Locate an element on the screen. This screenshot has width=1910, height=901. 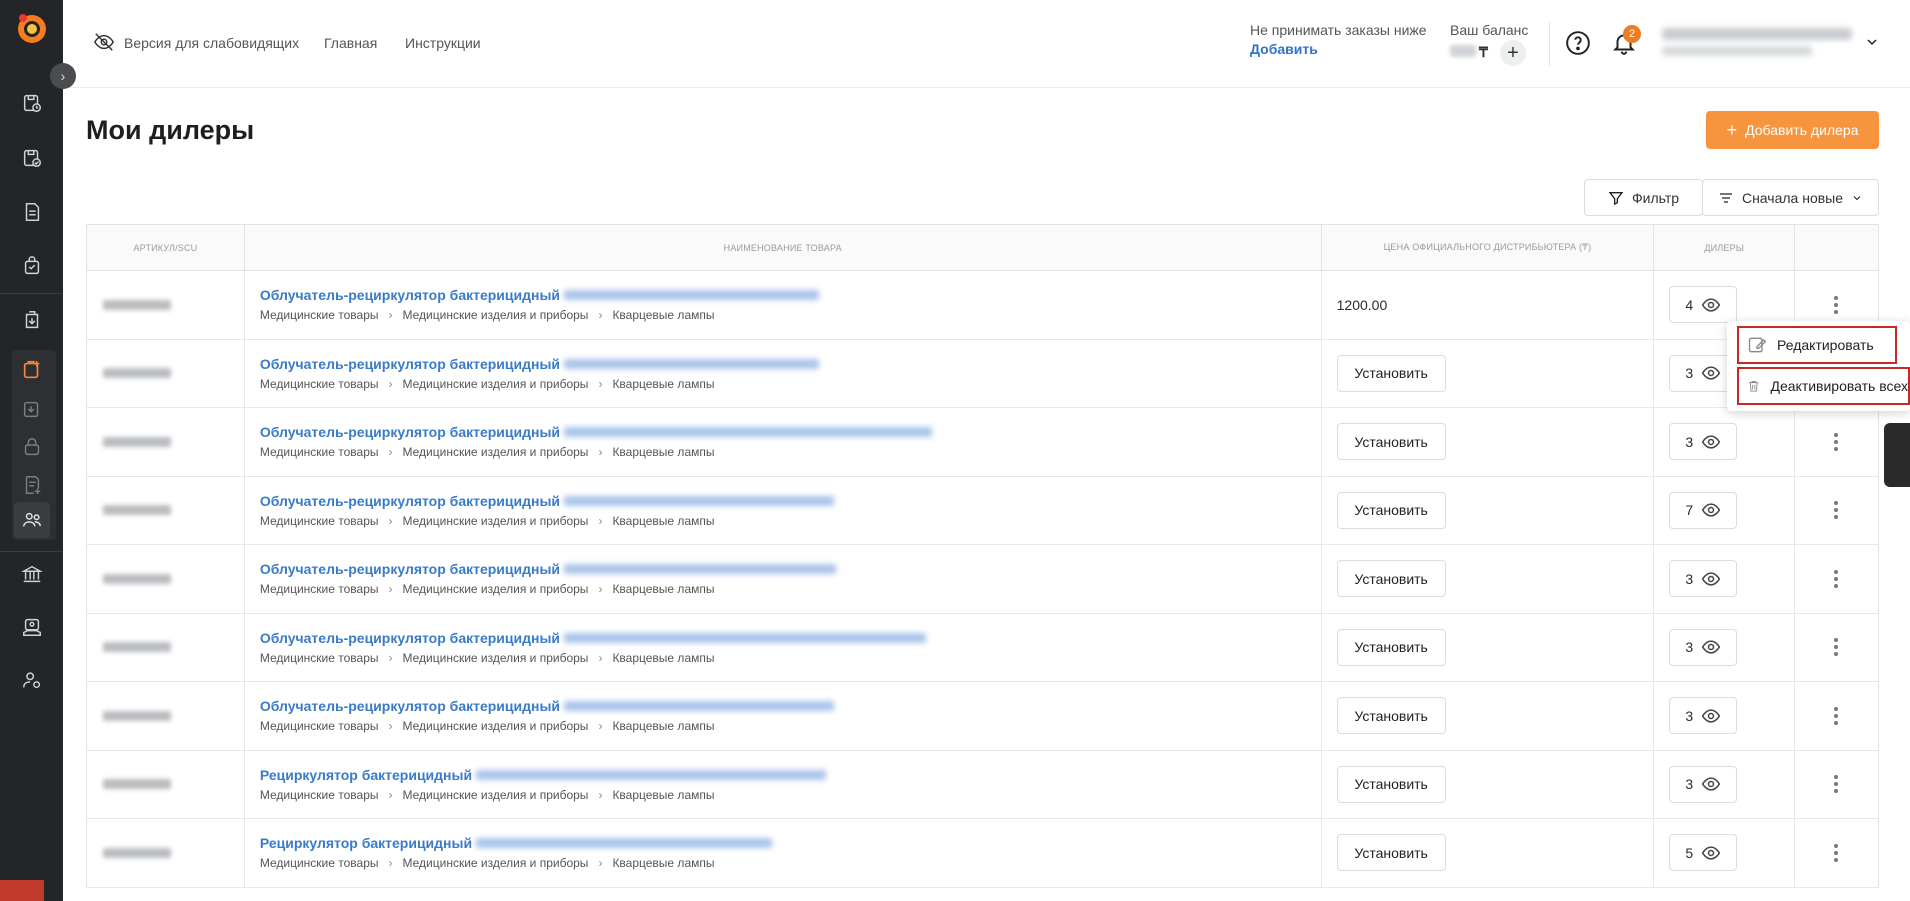
plus-icon: + is located at coordinates (1732, 130).